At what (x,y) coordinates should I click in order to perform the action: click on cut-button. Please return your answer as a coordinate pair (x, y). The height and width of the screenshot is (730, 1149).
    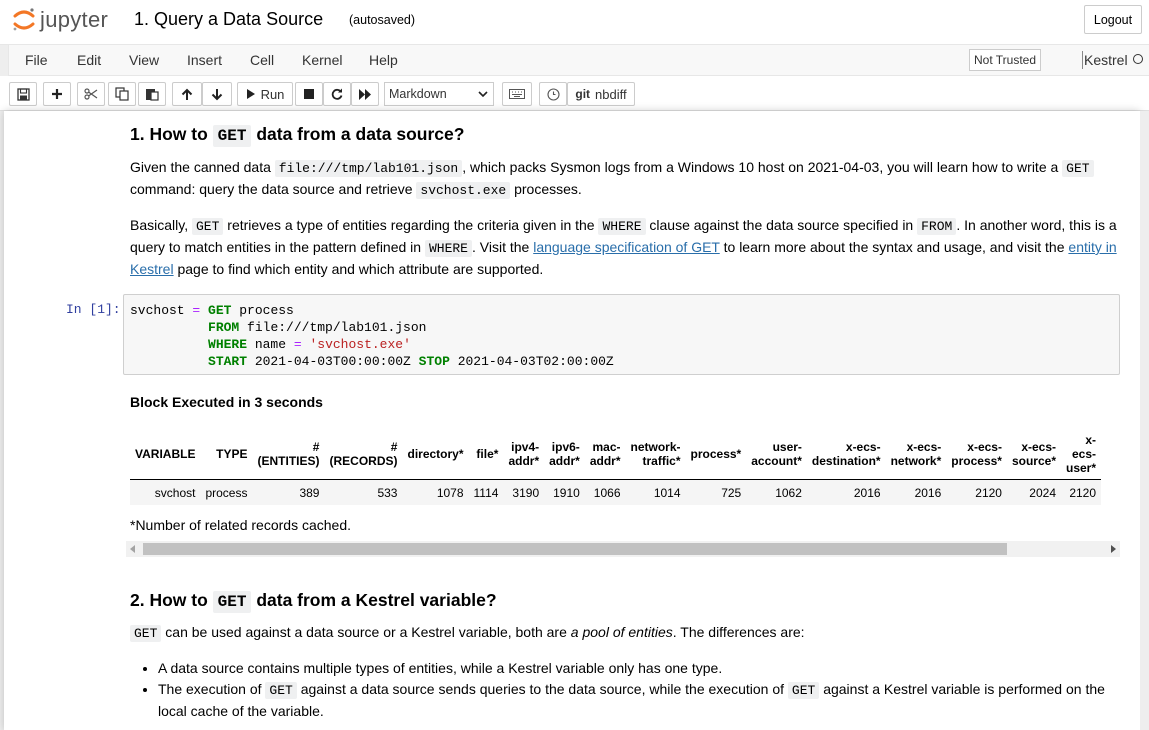
    Looking at the image, I should click on (91, 94).